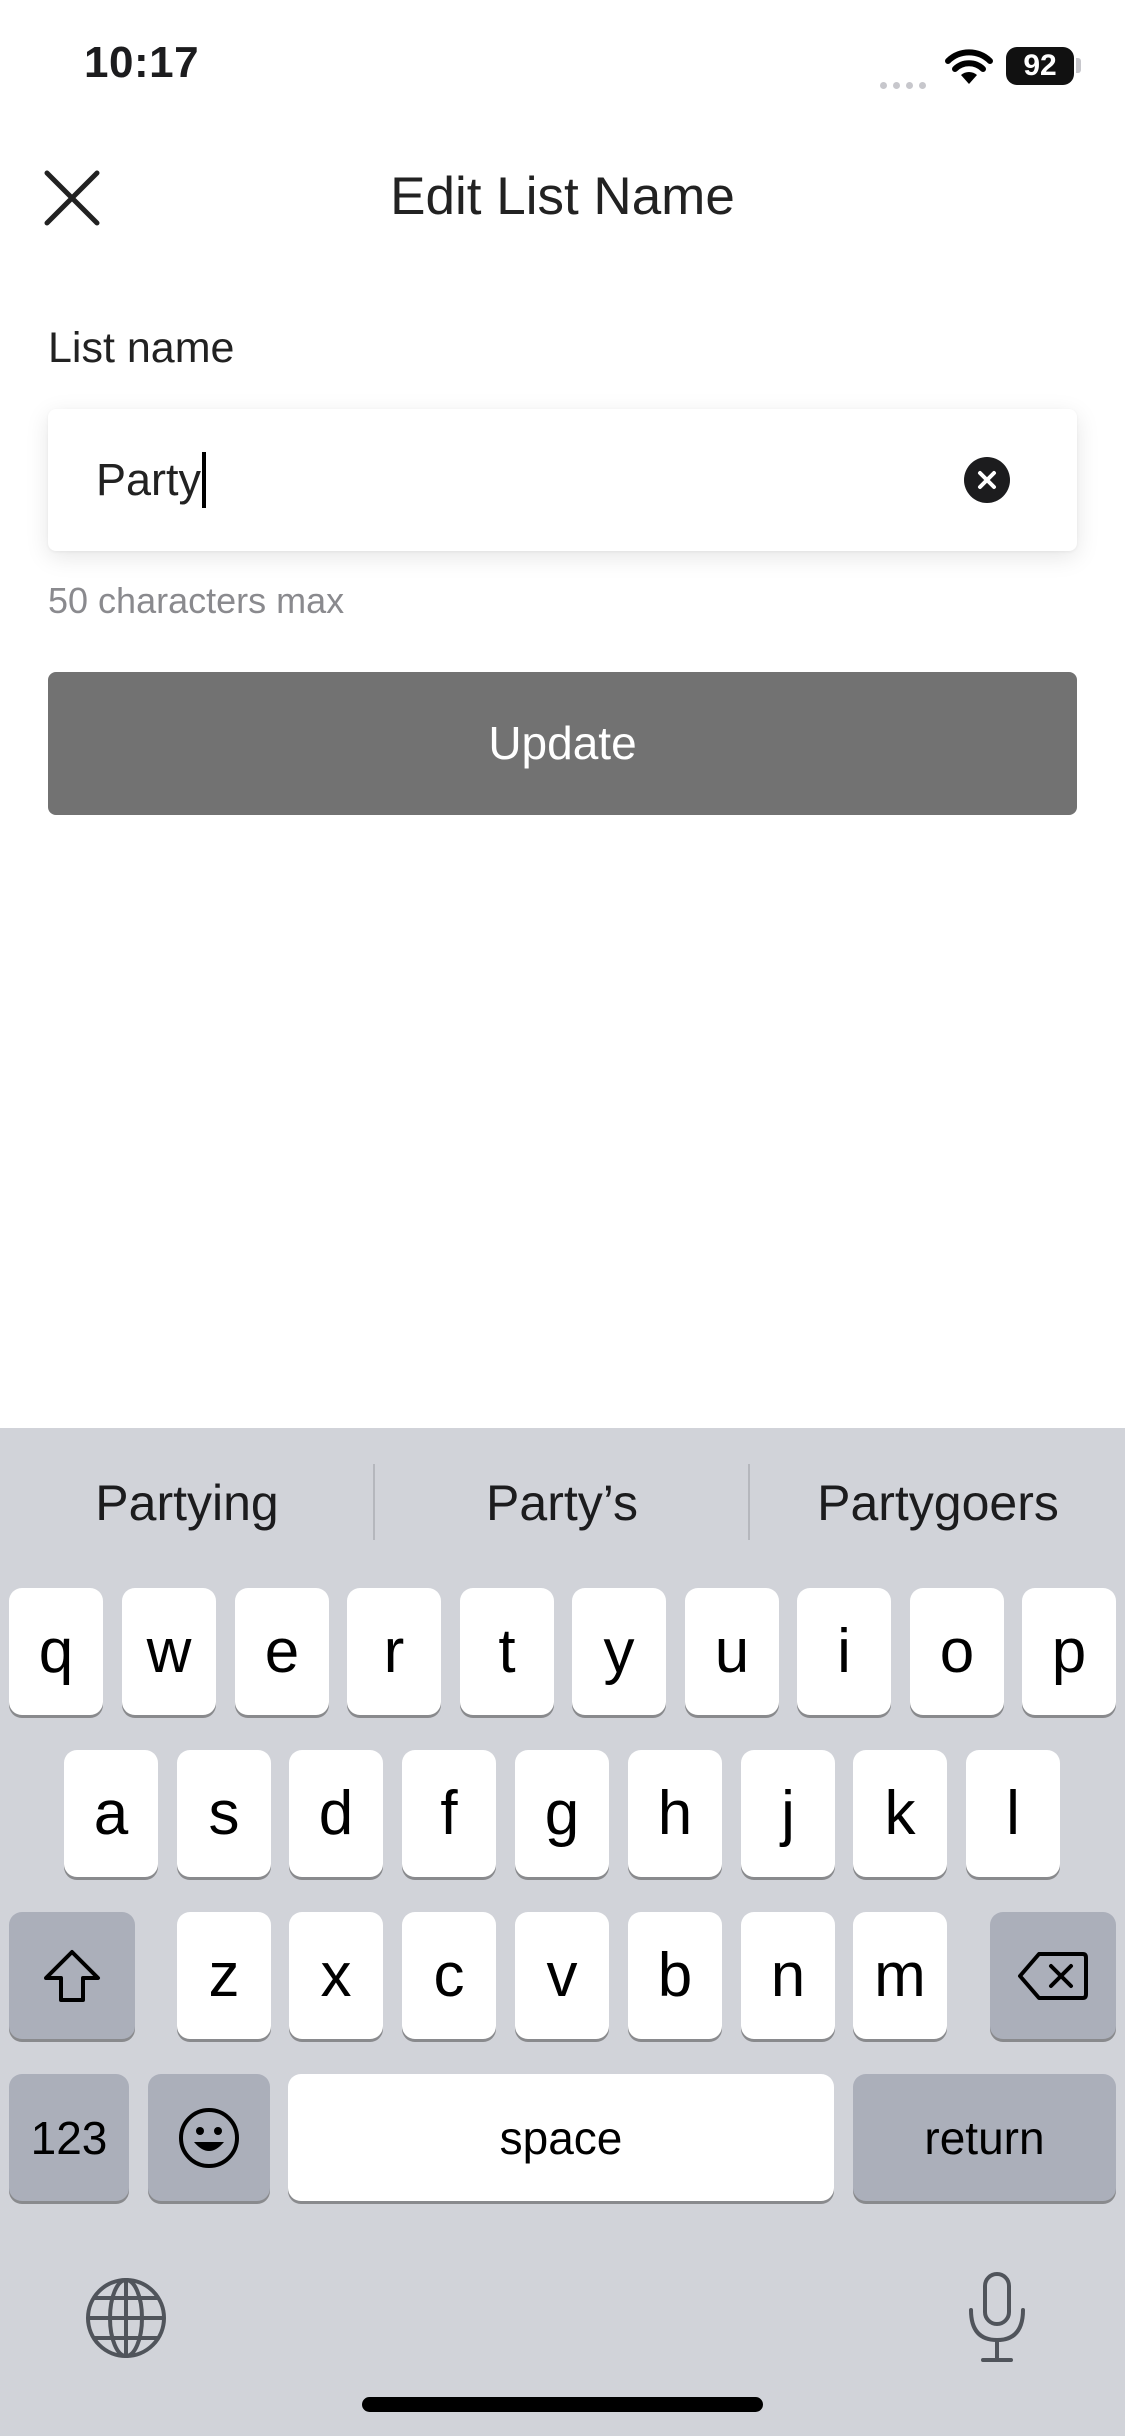 The image size is (1125, 2436). What do you see at coordinates (282, 1651) in the screenshot?
I see `key-e: e` at bounding box center [282, 1651].